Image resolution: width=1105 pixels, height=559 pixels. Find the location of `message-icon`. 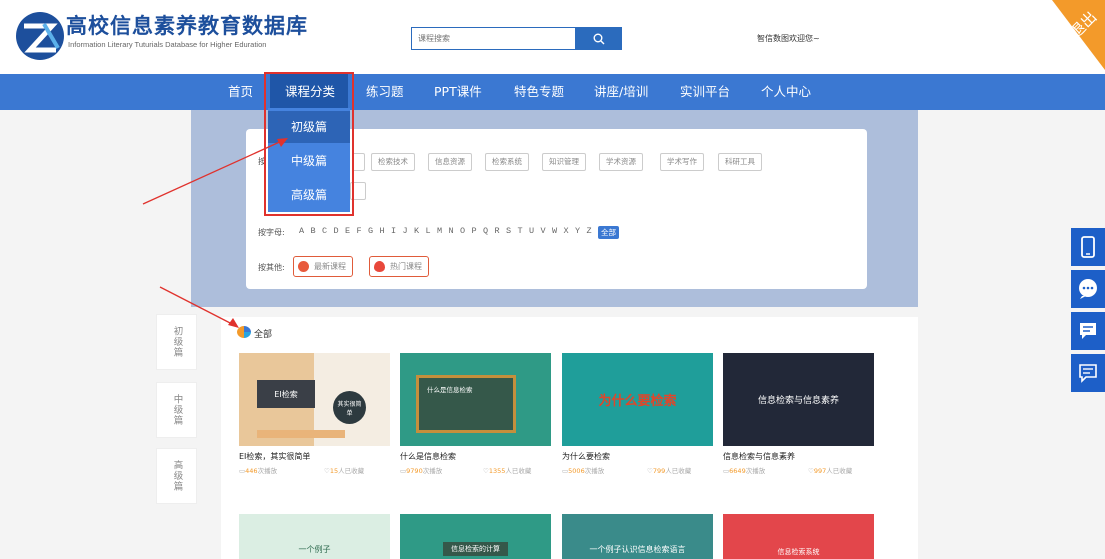

message-icon is located at coordinates (1088, 331).